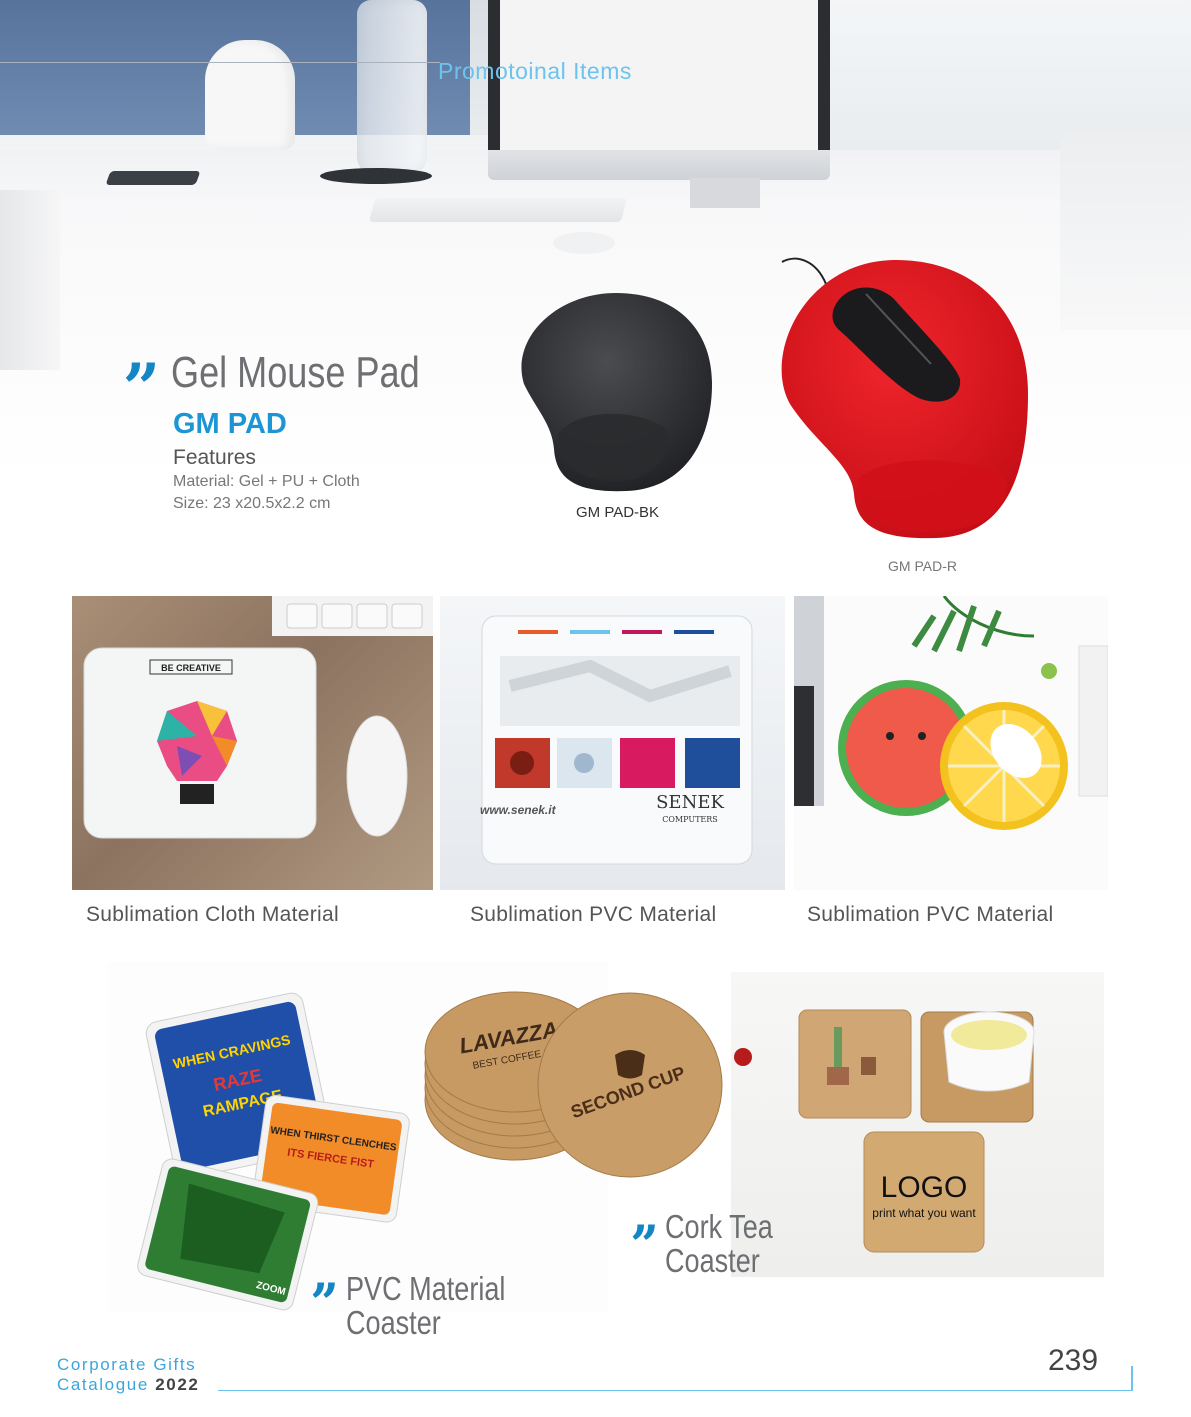 The image size is (1191, 1417). Describe the element at coordinates (922, 566) in the screenshot. I see `variant-label-red: GM PAD-R` at that location.